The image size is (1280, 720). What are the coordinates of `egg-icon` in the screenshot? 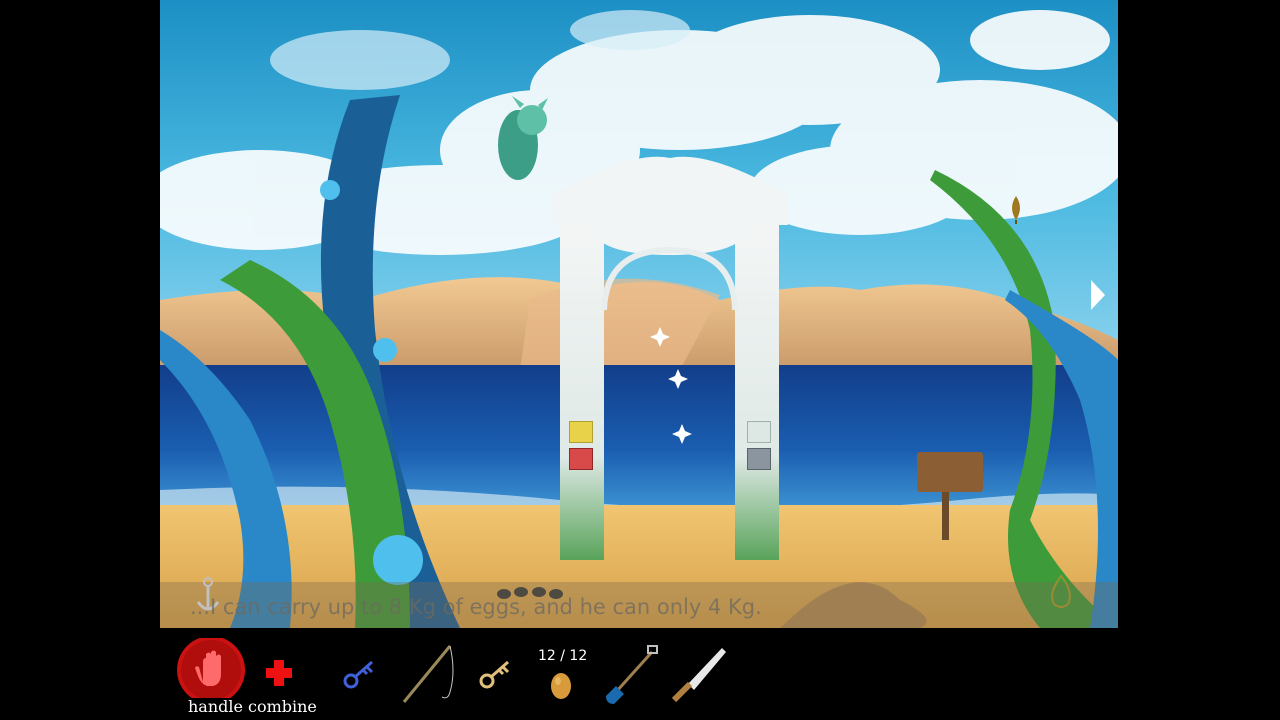 It's located at (561, 686).